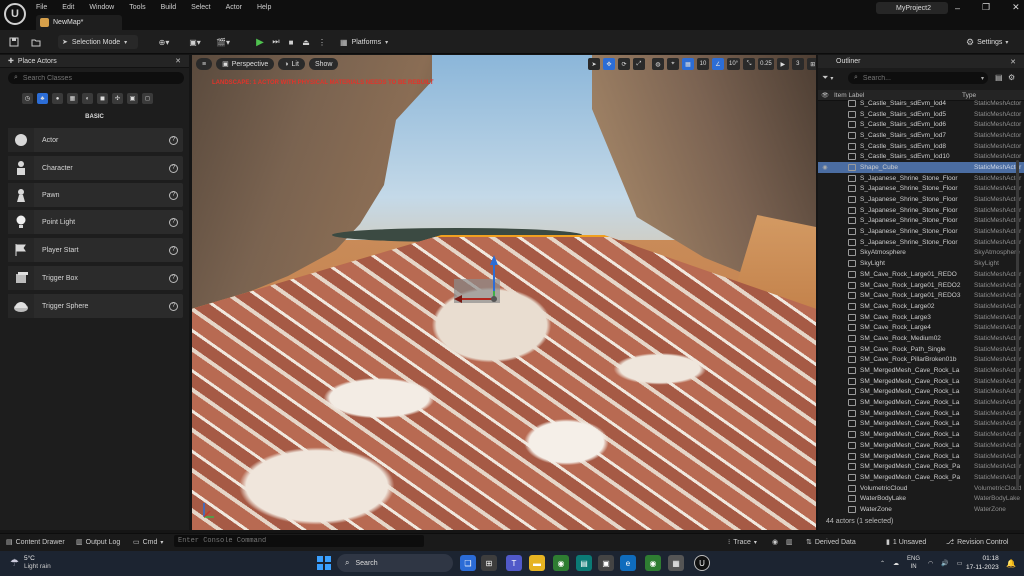 The image size is (1024, 576). Describe the element at coordinates (628, 563) in the screenshot. I see `edge-icon: e` at that location.